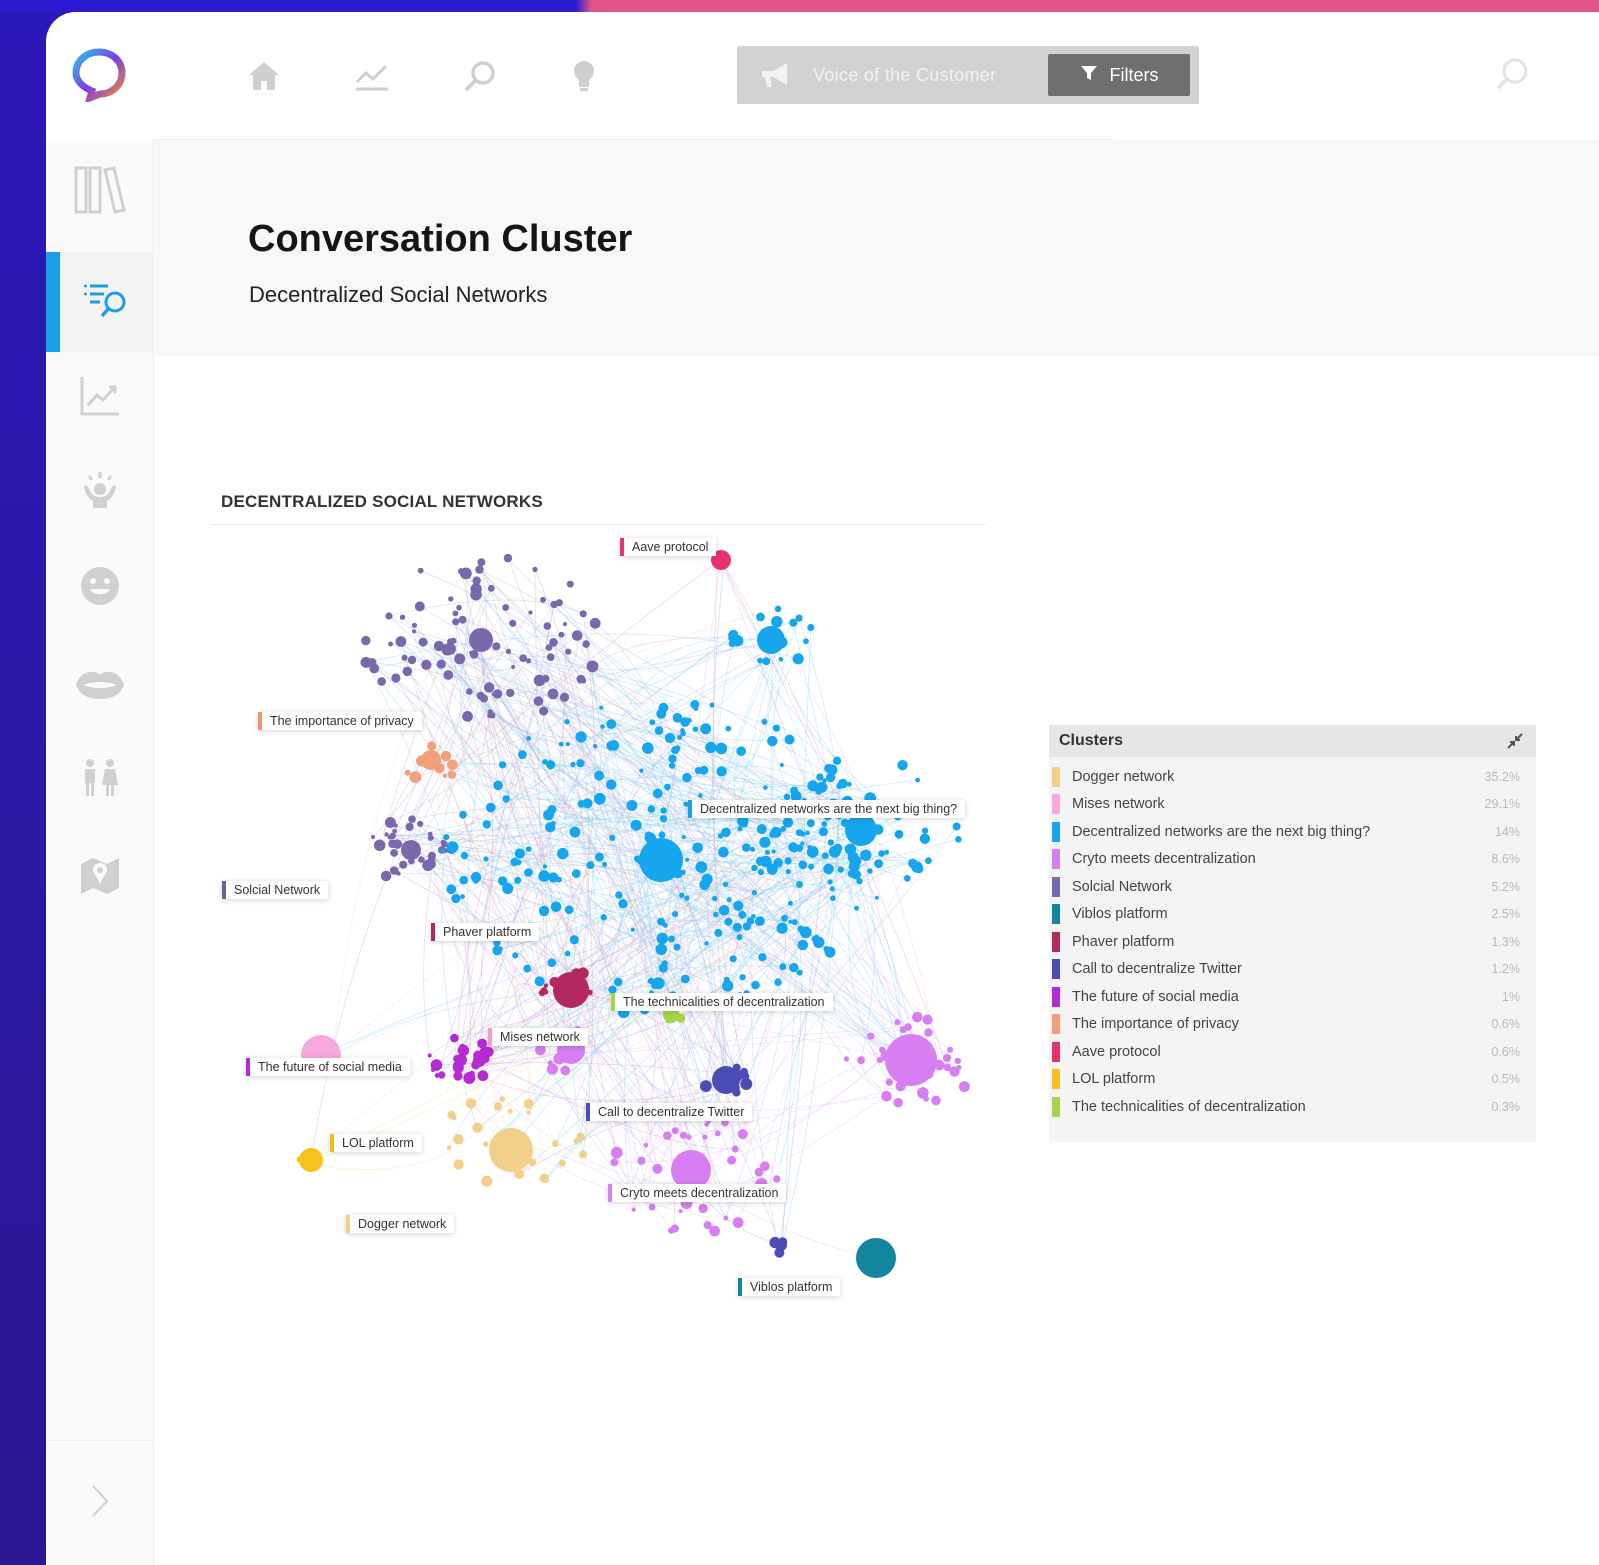  Describe the element at coordinates (1292, 970) in the screenshot. I see `cluster-row: Call to decentralize Twitter 1.2%` at that location.